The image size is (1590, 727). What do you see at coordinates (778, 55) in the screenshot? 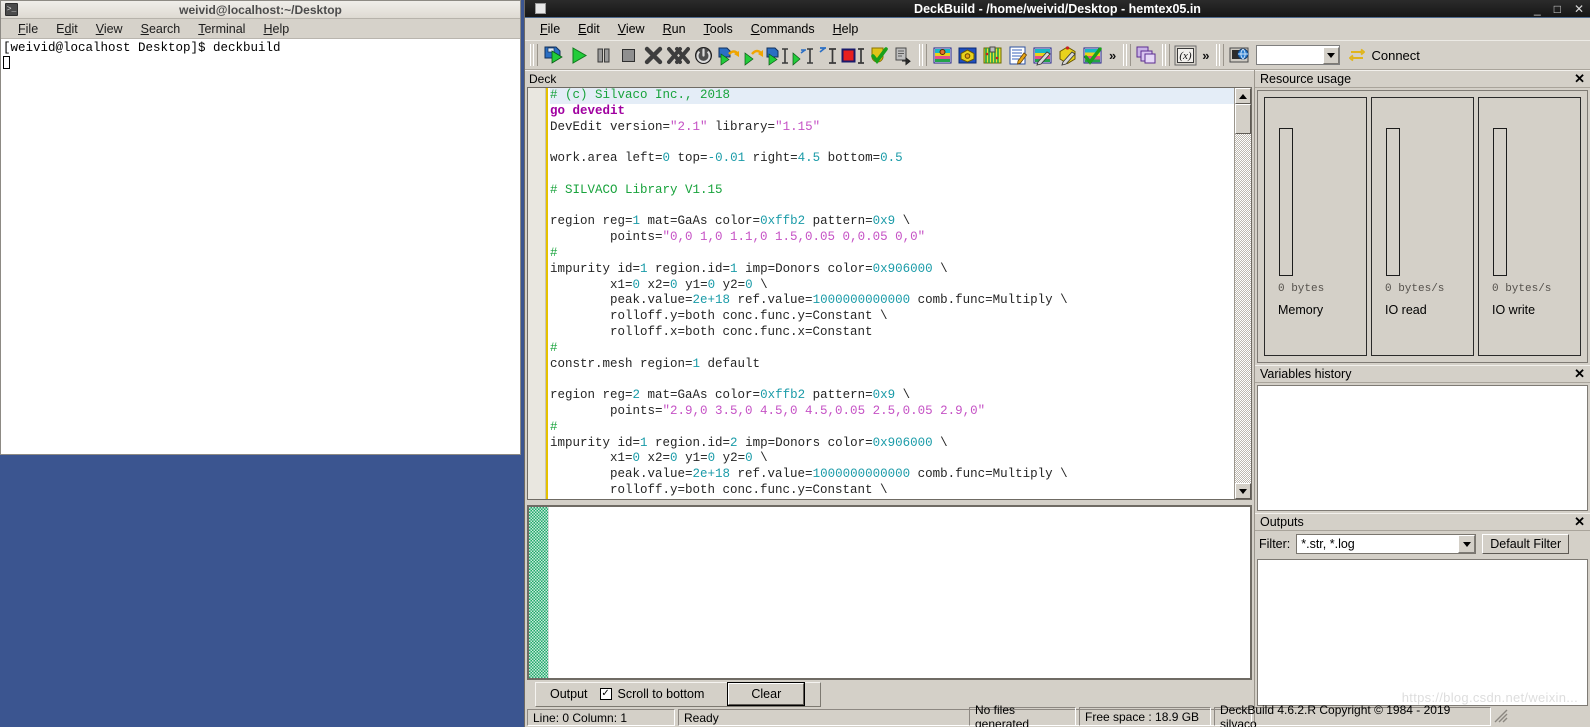
I see `run-to-cursor-icon` at bounding box center [778, 55].